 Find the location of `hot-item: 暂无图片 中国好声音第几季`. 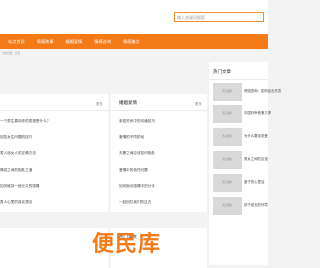

hot-item: 暂无图片 中国好声音第几季 is located at coordinates (242, 114).